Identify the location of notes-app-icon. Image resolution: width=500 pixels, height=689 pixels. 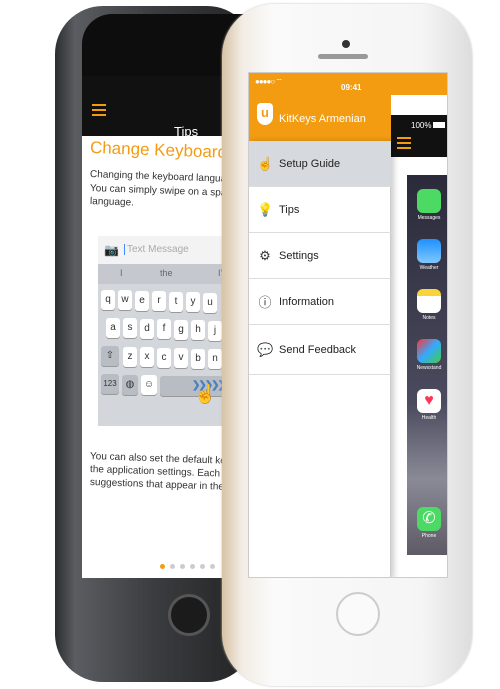
(429, 301).